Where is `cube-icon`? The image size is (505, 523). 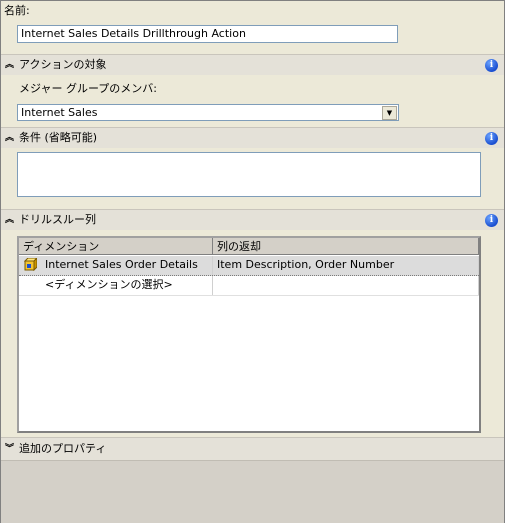 cube-icon is located at coordinates (30, 264).